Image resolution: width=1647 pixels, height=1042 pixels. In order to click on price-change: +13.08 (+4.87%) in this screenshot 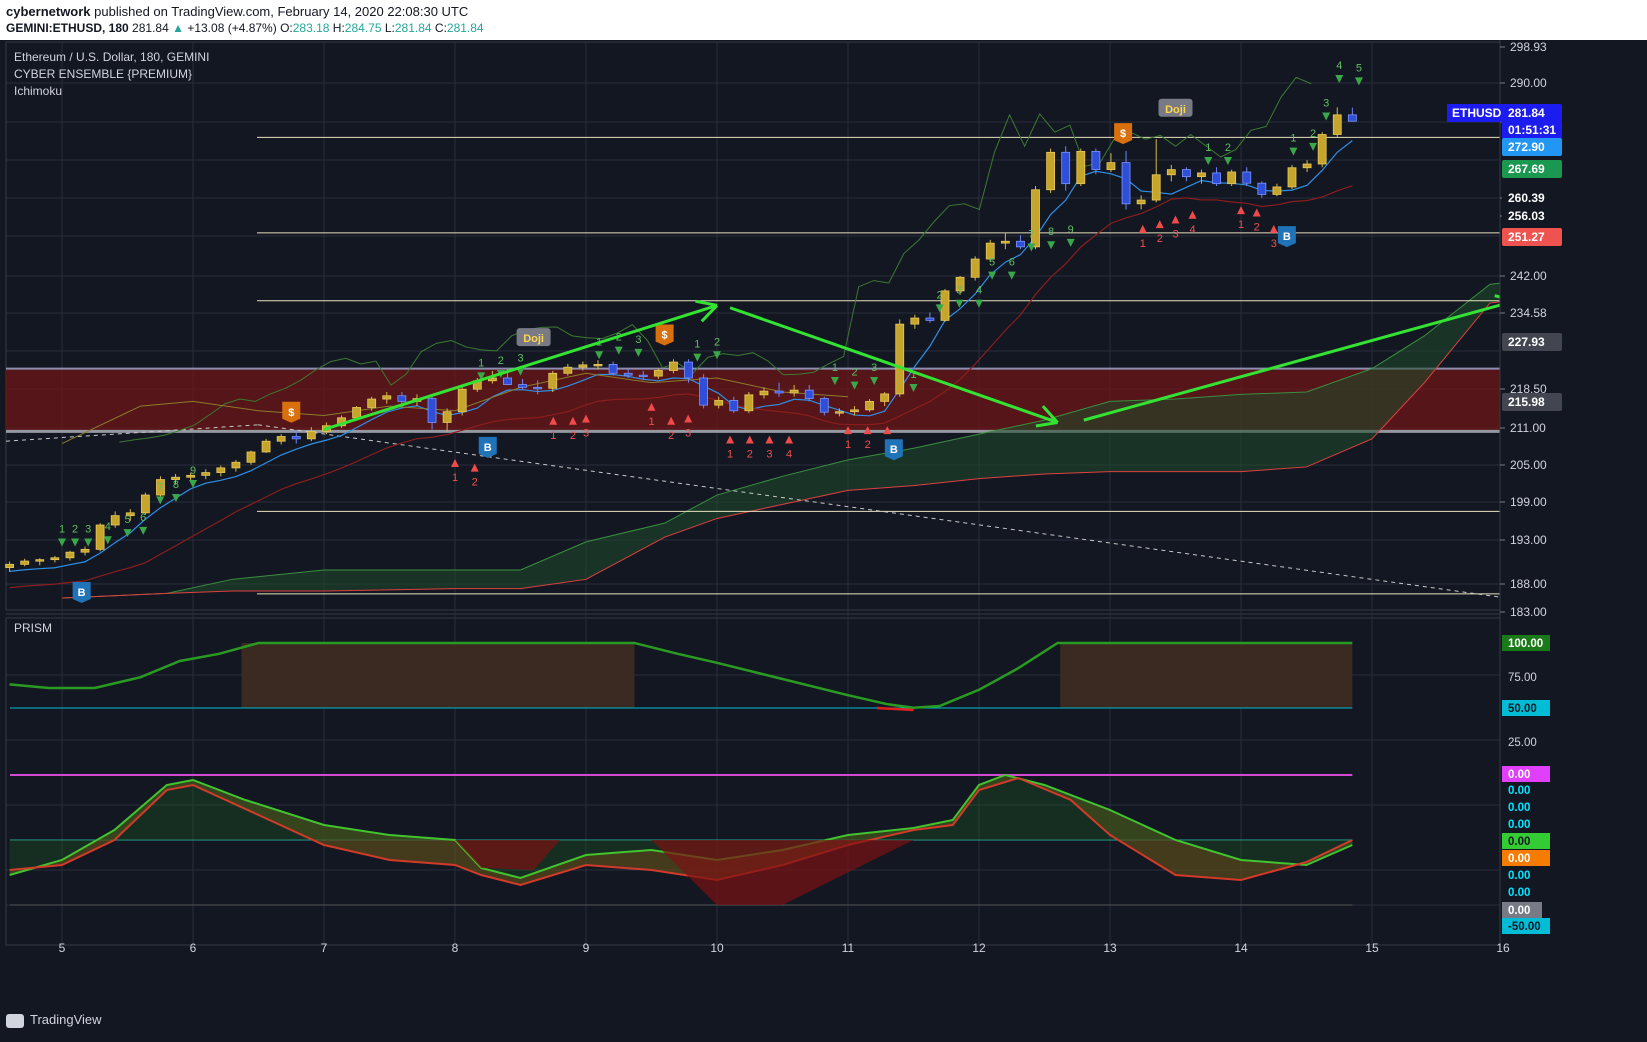, I will do `click(232, 28)`.